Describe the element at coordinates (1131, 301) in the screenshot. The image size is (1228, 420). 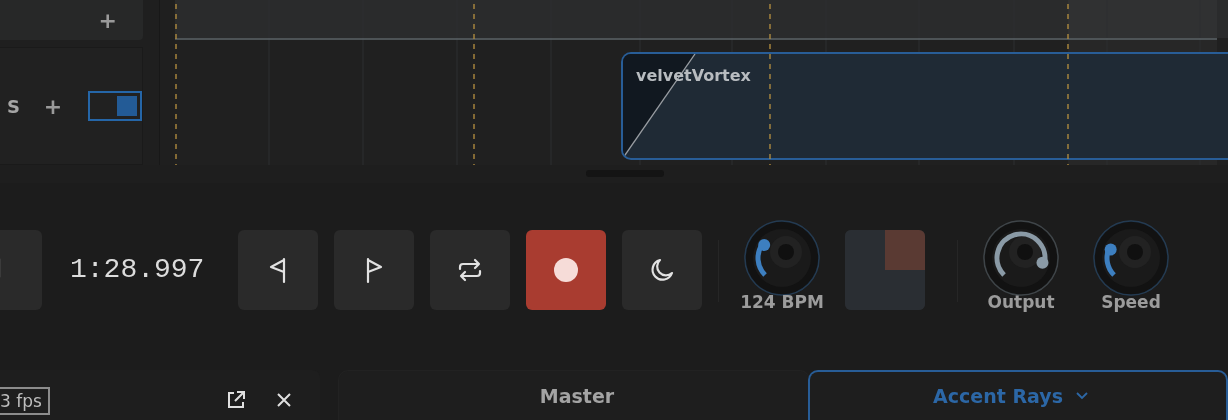
I see `knob-label: Speed` at that location.